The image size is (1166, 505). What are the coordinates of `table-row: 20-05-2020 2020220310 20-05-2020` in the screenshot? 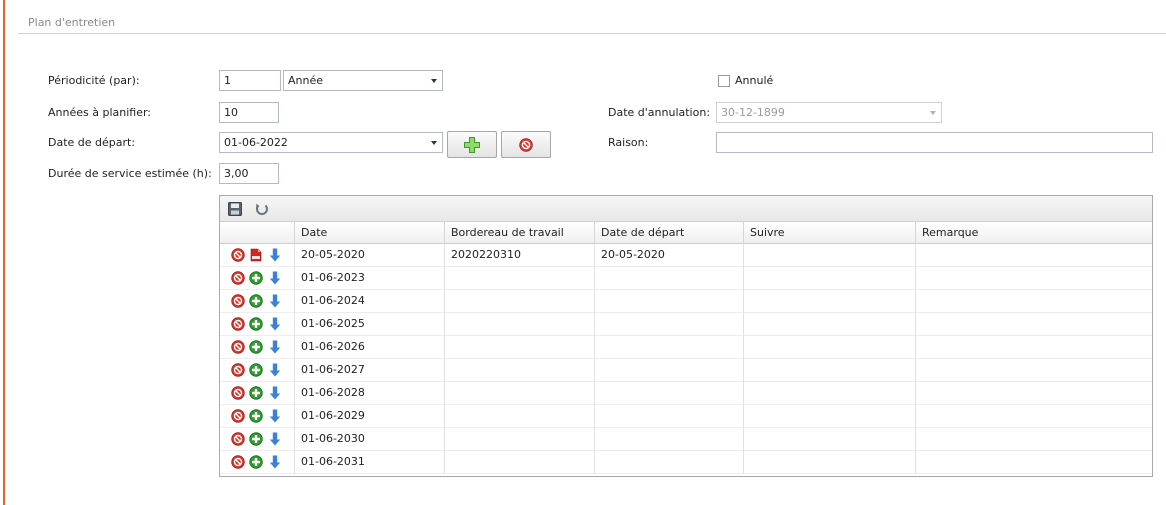 It's located at (686, 255).